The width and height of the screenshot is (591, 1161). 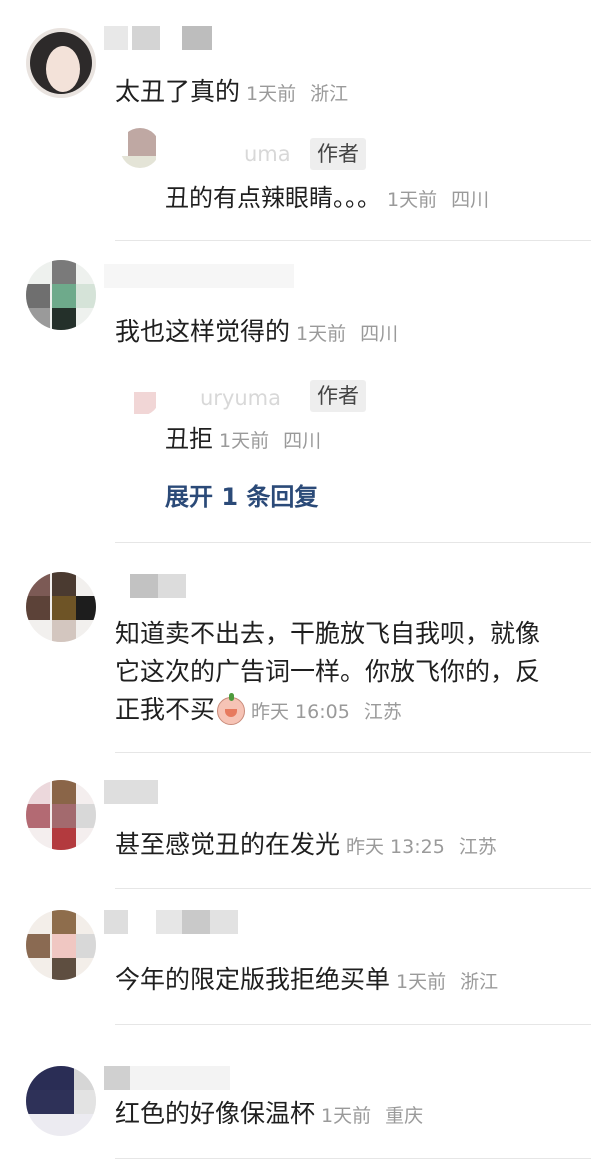 What do you see at coordinates (231, 709) in the screenshot?
I see `peach-emoji` at bounding box center [231, 709].